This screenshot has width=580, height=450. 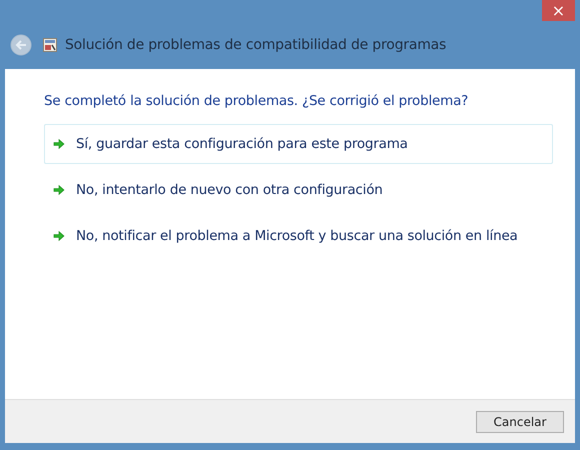 What do you see at coordinates (298, 144) in the screenshot?
I see `option-link: Sí, guardar esta configuración para este programa` at bounding box center [298, 144].